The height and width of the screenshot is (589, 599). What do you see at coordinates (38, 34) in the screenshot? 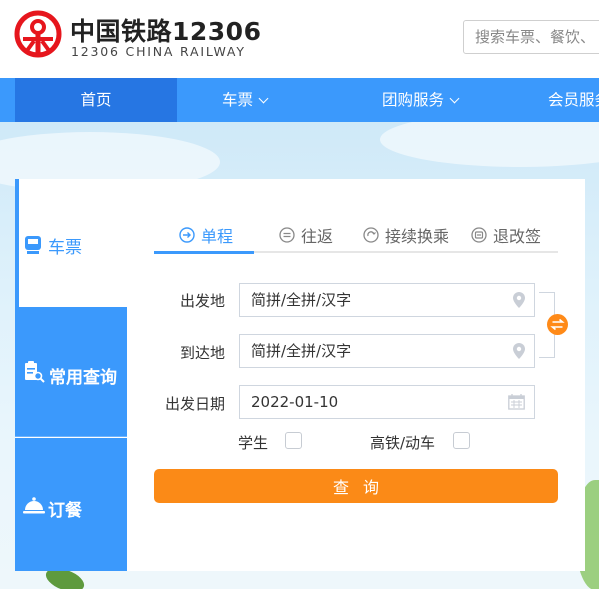
I see `china-railway-logo` at bounding box center [38, 34].